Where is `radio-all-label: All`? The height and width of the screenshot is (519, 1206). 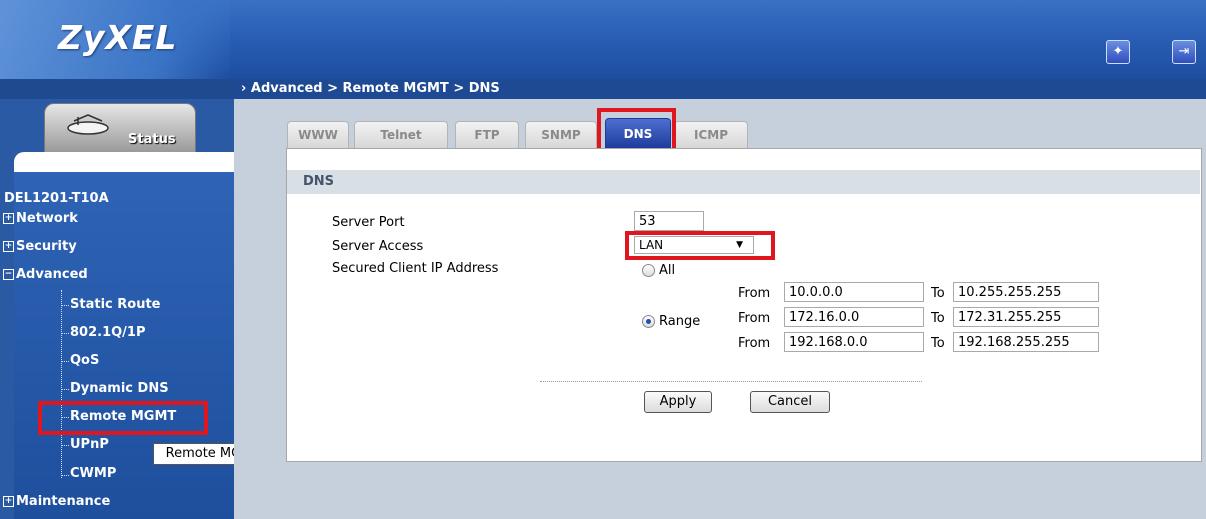
radio-all-label: All is located at coordinates (667, 270).